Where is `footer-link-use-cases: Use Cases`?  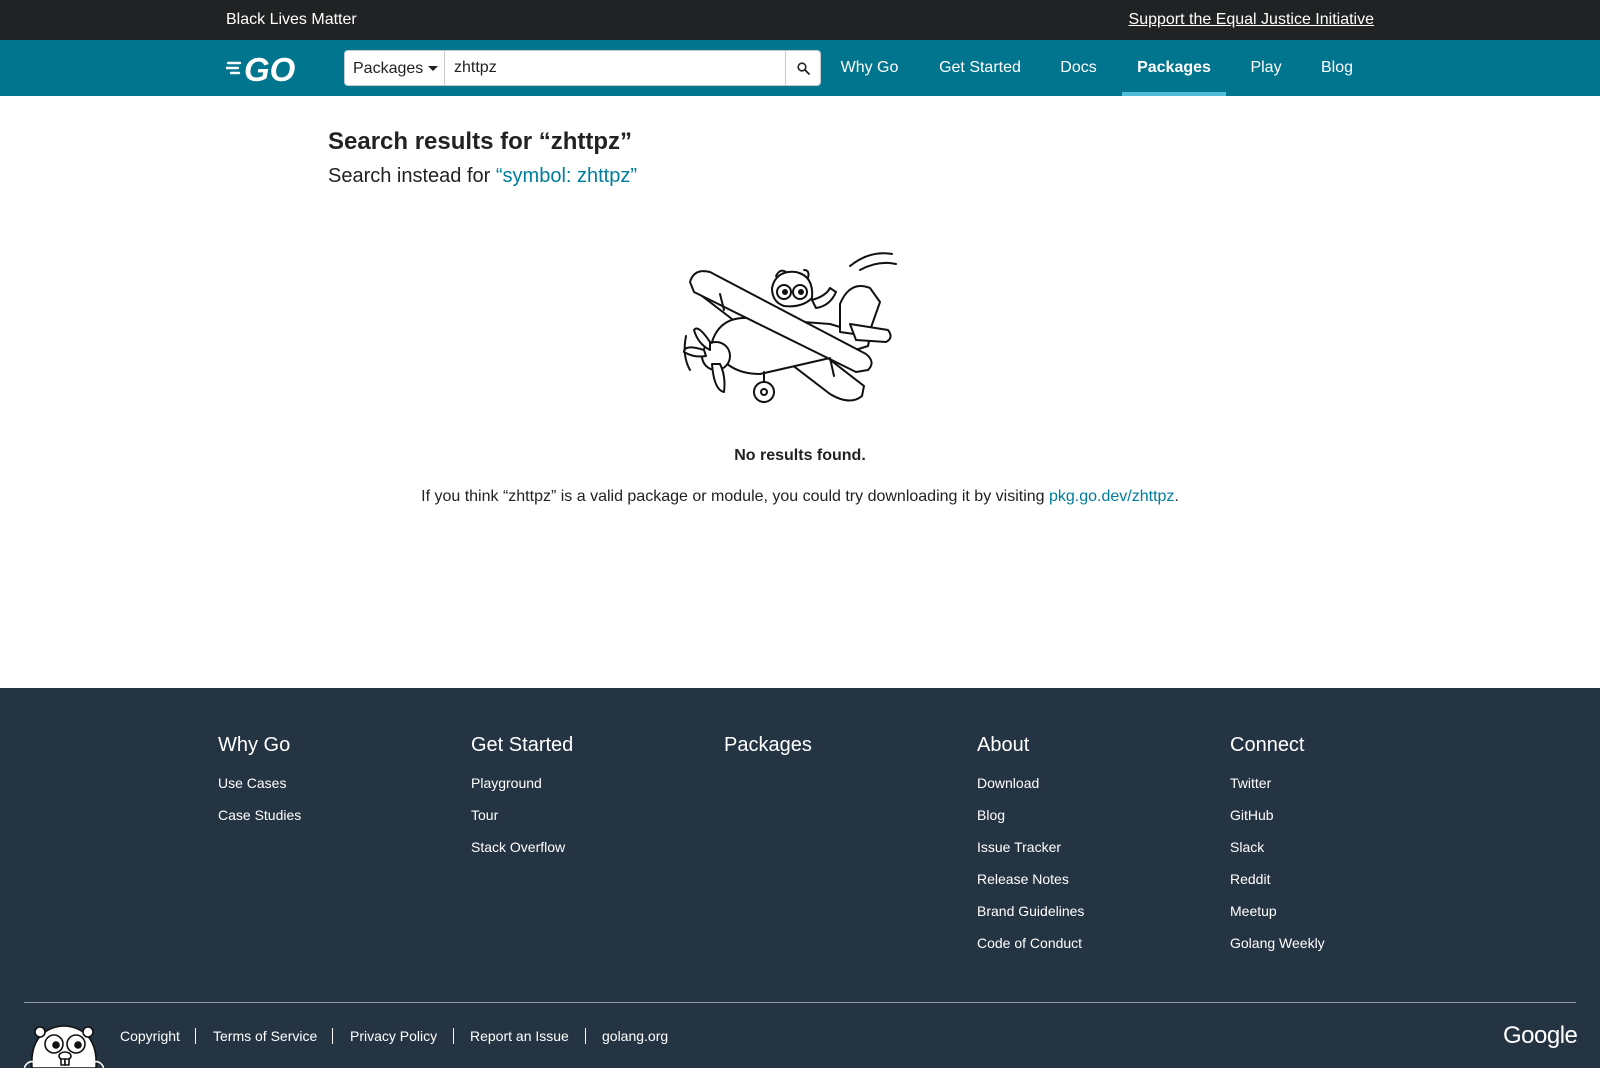
footer-link-use-cases: Use Cases is located at coordinates (259, 790).